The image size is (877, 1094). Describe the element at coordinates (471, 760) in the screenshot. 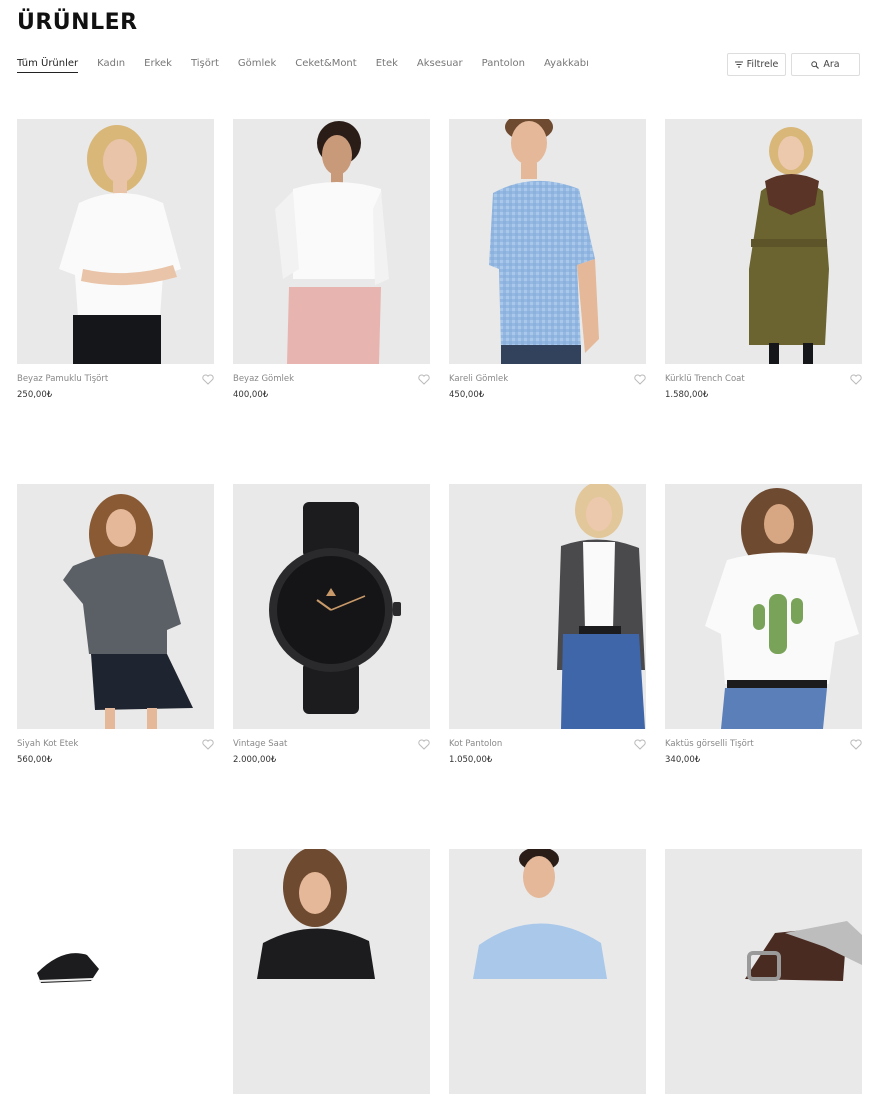

I see `product-price: 1.050,00₺` at that location.